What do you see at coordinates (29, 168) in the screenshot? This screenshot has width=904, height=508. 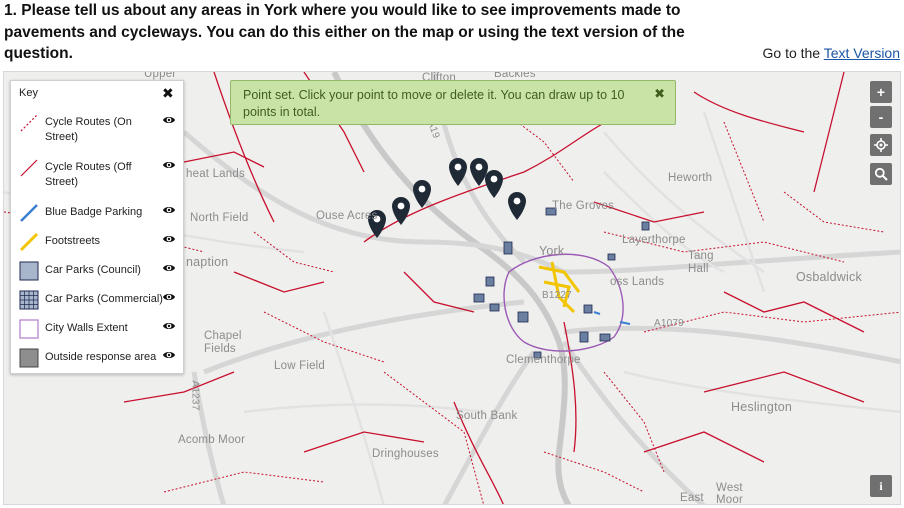 I see `solid-red-line-icon` at bounding box center [29, 168].